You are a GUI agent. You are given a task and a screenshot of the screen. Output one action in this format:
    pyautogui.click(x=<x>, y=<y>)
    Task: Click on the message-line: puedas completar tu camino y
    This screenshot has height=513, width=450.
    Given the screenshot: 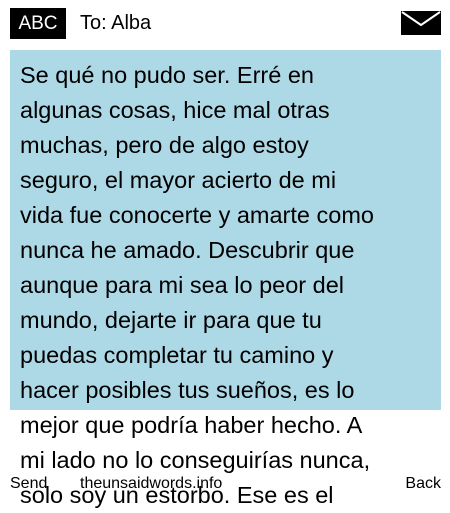 What is the action you would take?
    pyautogui.click(x=177, y=355)
    